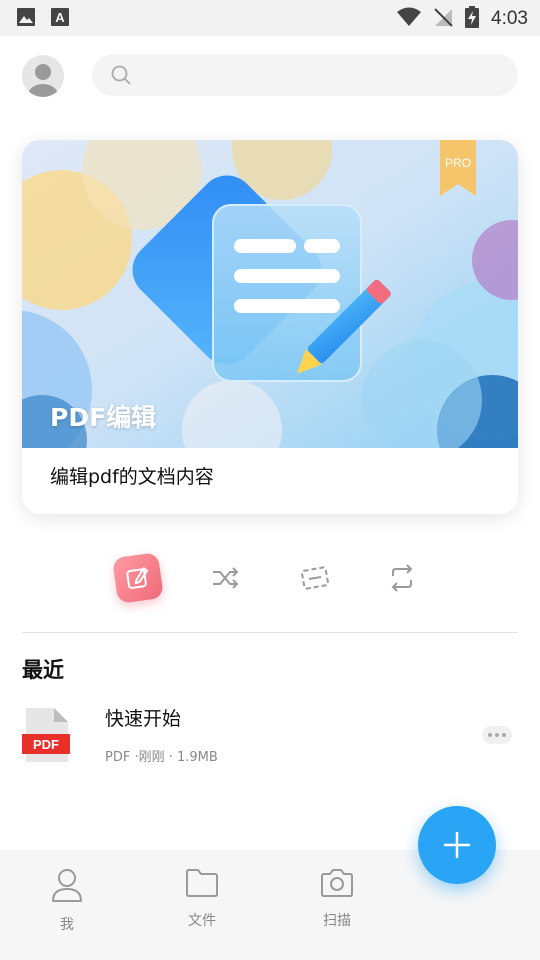  Describe the element at coordinates (202, 883) in the screenshot. I see `folder-icon` at that location.